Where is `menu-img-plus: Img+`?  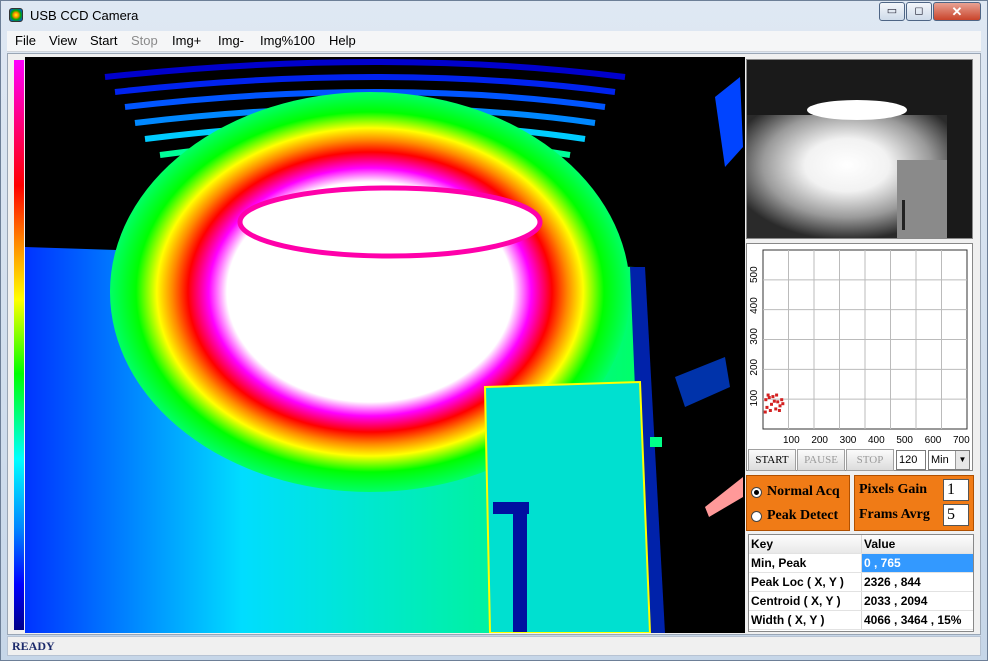 menu-img-plus: Img+ is located at coordinates (186, 40).